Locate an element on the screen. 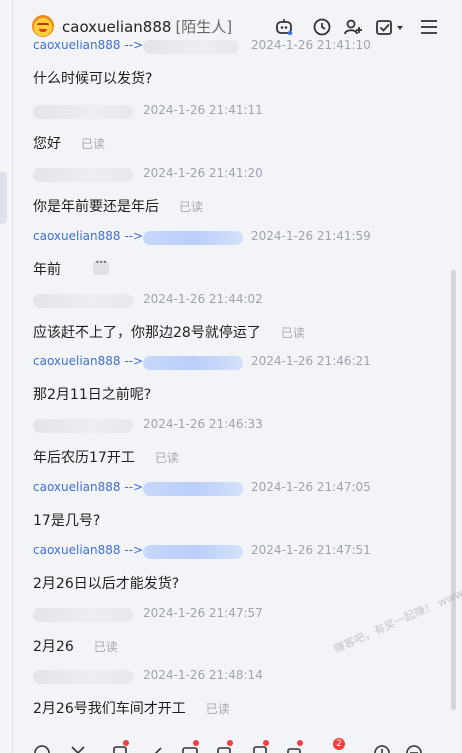  message-item: 2024-1-26 21:41:20 你是年前要还是年后 已读 is located at coordinates (238, 191).